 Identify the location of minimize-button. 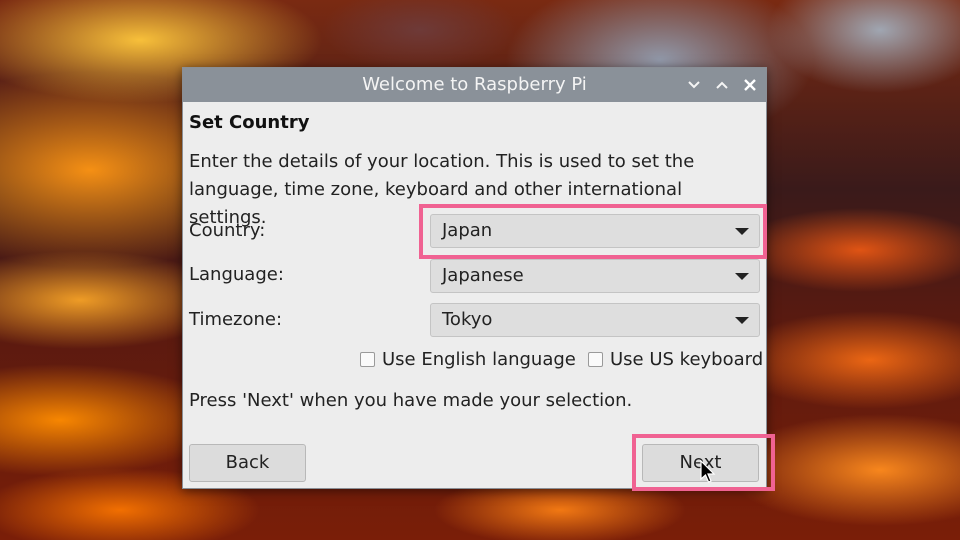
(694, 85).